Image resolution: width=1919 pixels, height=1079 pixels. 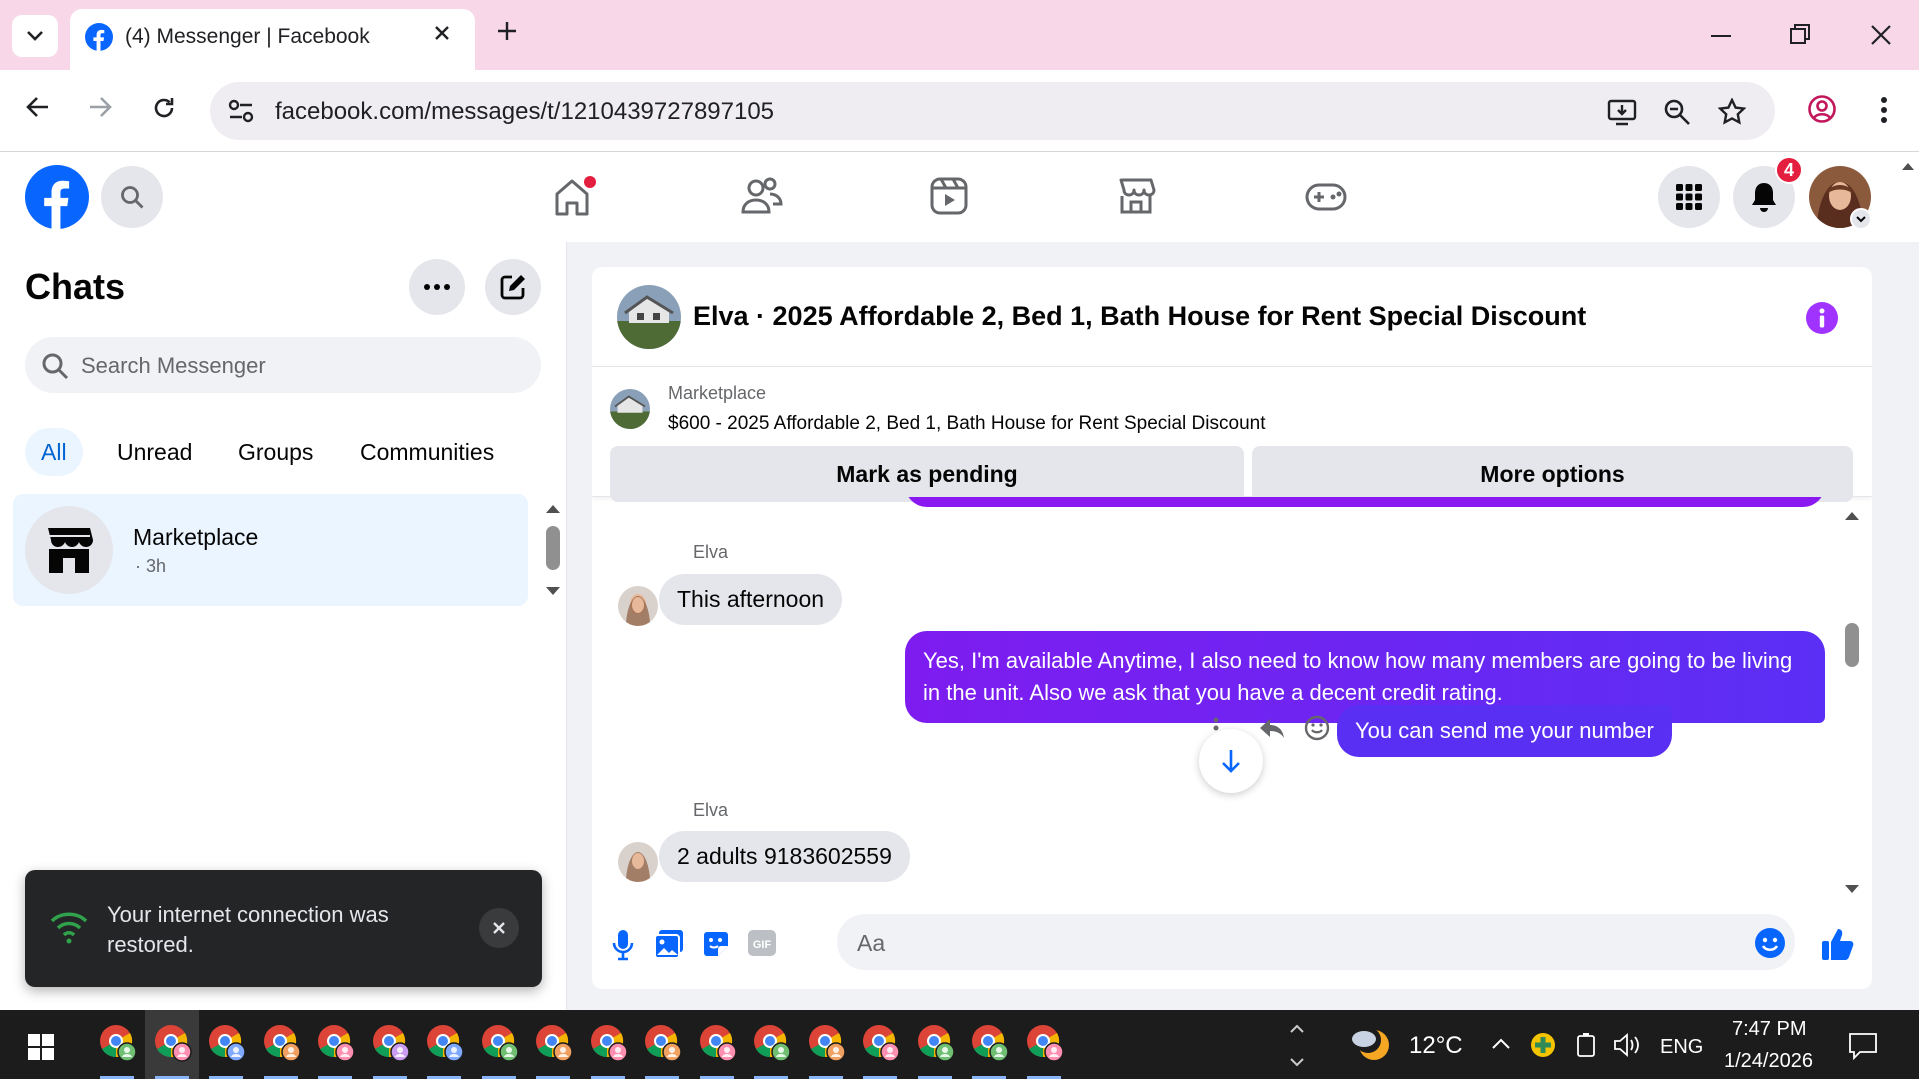 I want to click on weather-moon-icon, so click(x=1371, y=1045).